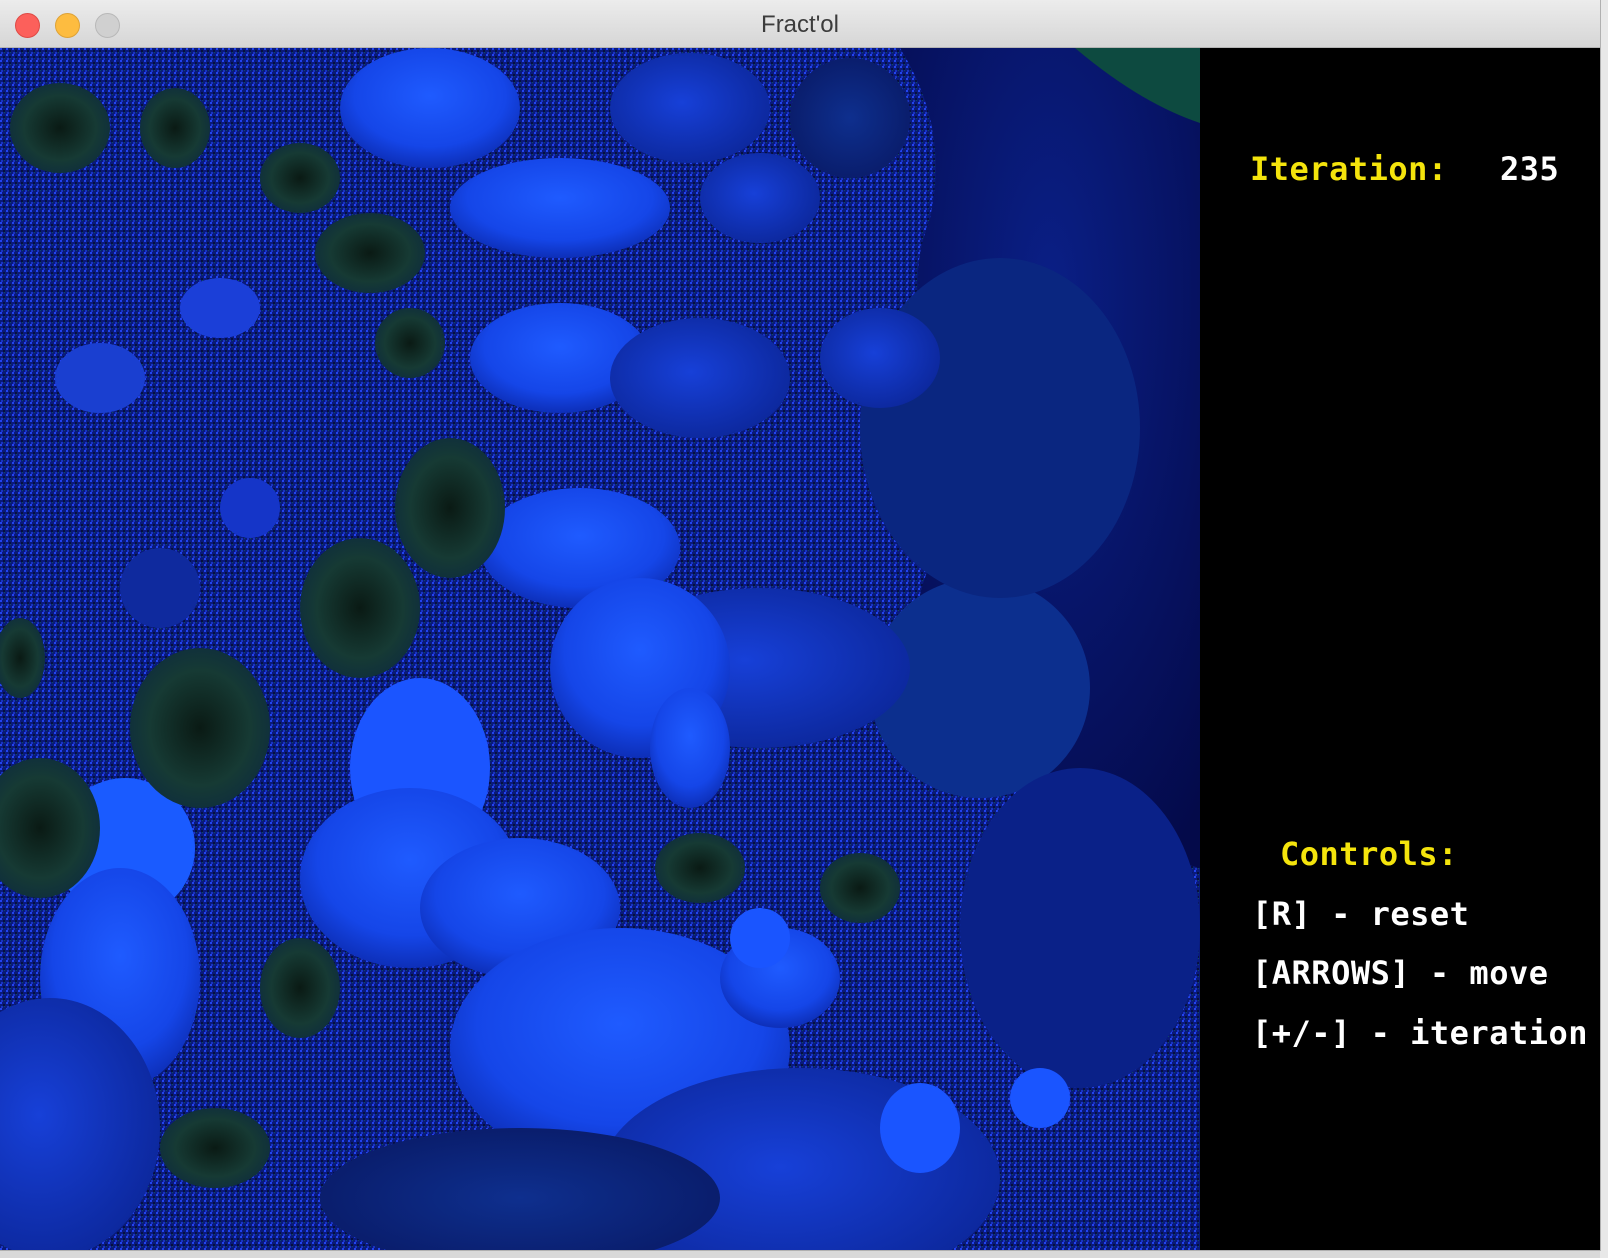 Image resolution: width=1608 pixels, height=1258 pixels. What do you see at coordinates (1604, 629) in the screenshot?
I see `desktop-background` at bounding box center [1604, 629].